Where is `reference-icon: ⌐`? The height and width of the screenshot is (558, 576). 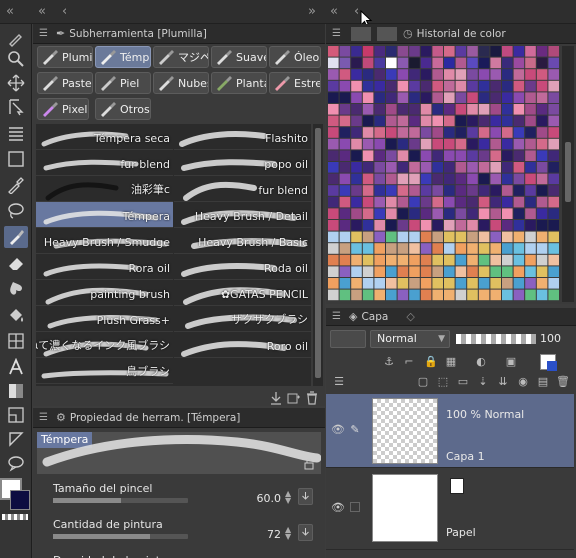
reference-icon: ⌐ is located at coordinates (409, 361).